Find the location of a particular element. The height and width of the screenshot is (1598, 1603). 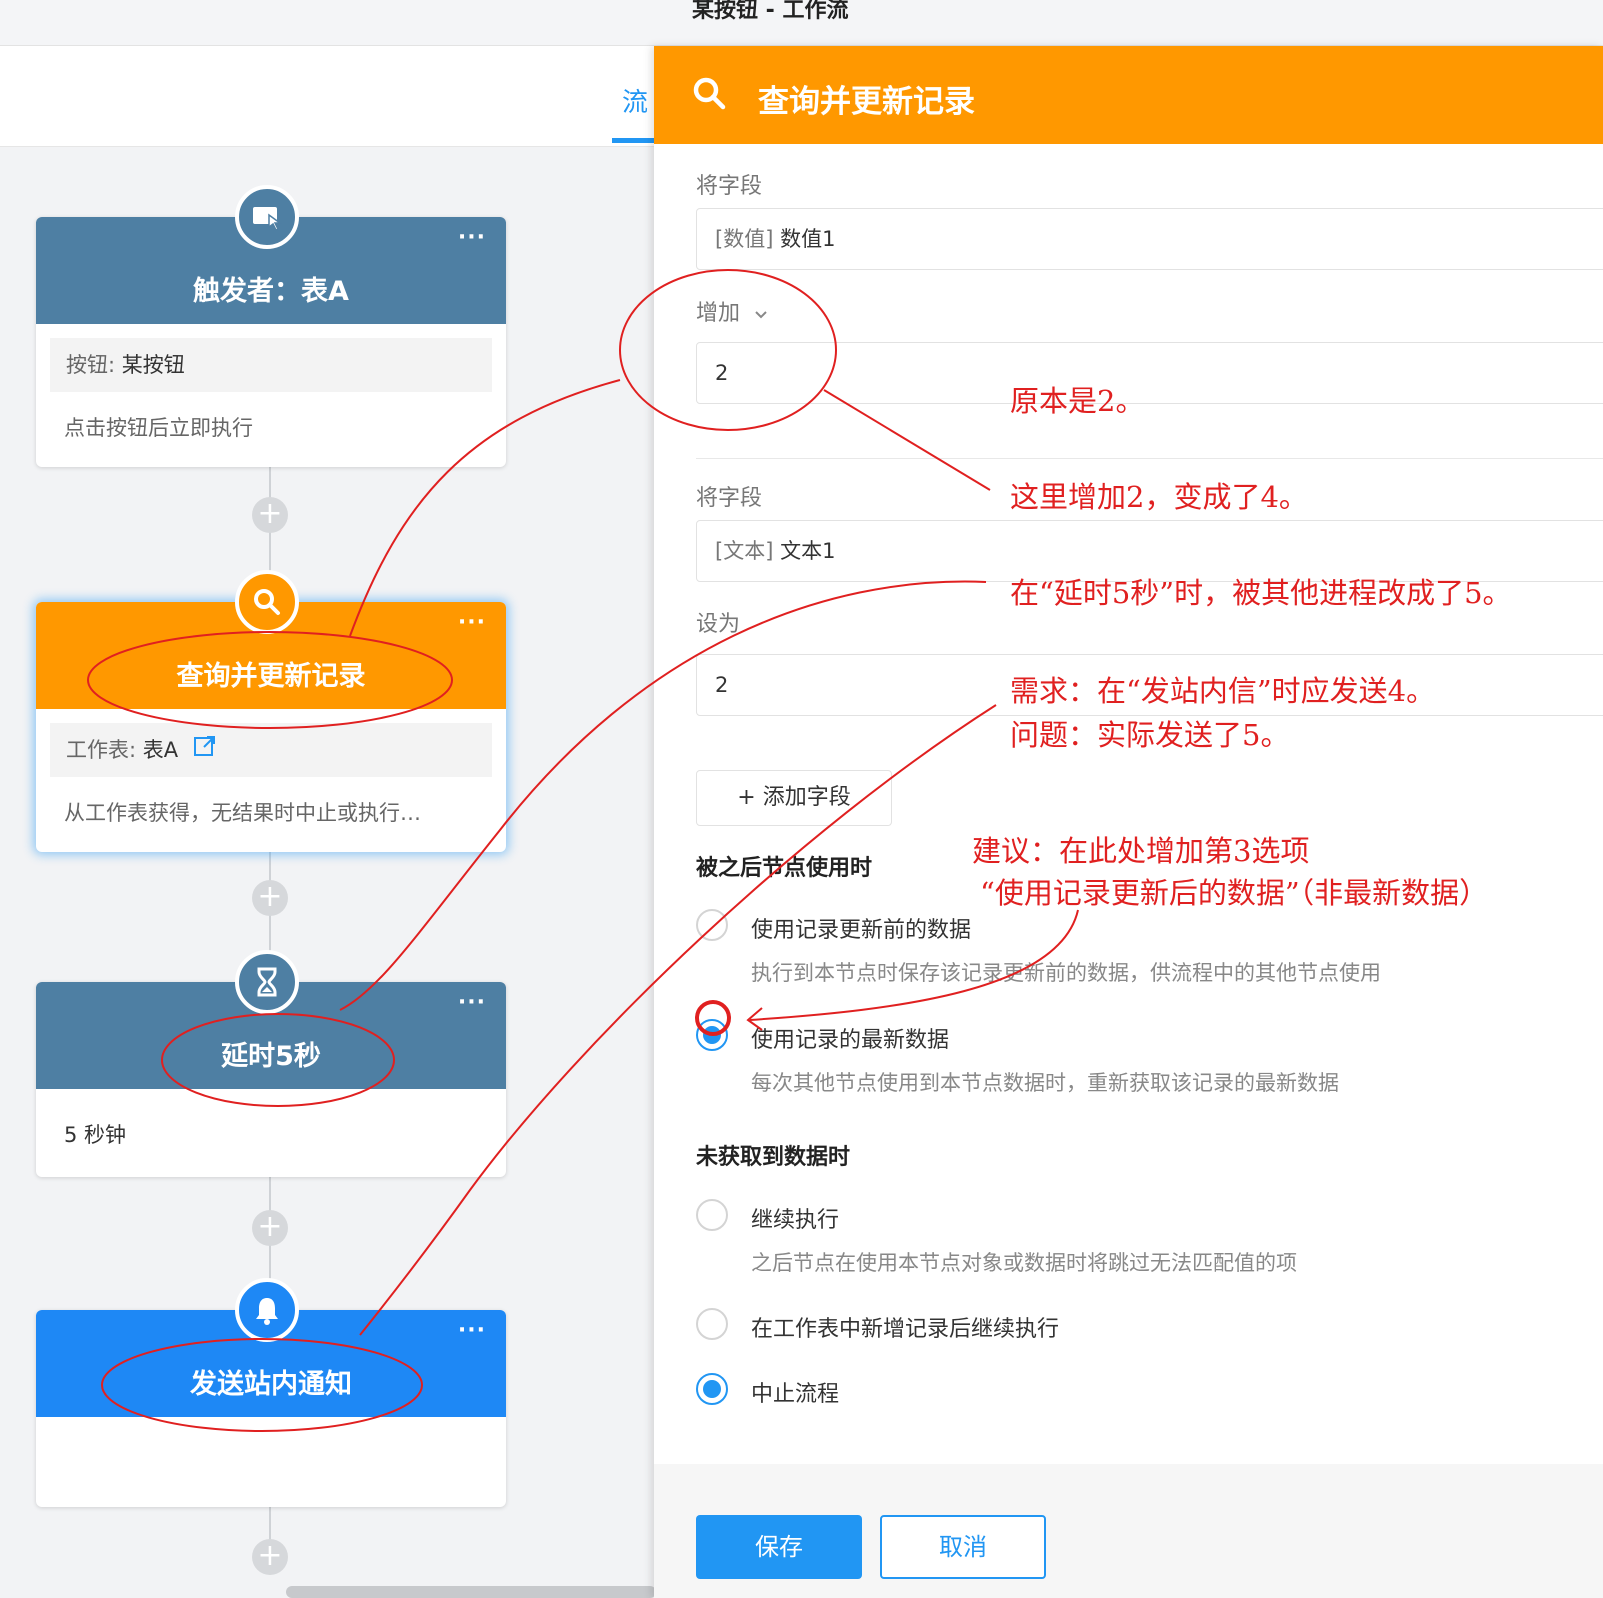

annotation-text: 在“延时5秒”时，被其他进程改成了5。 is located at coordinates (1261, 593).